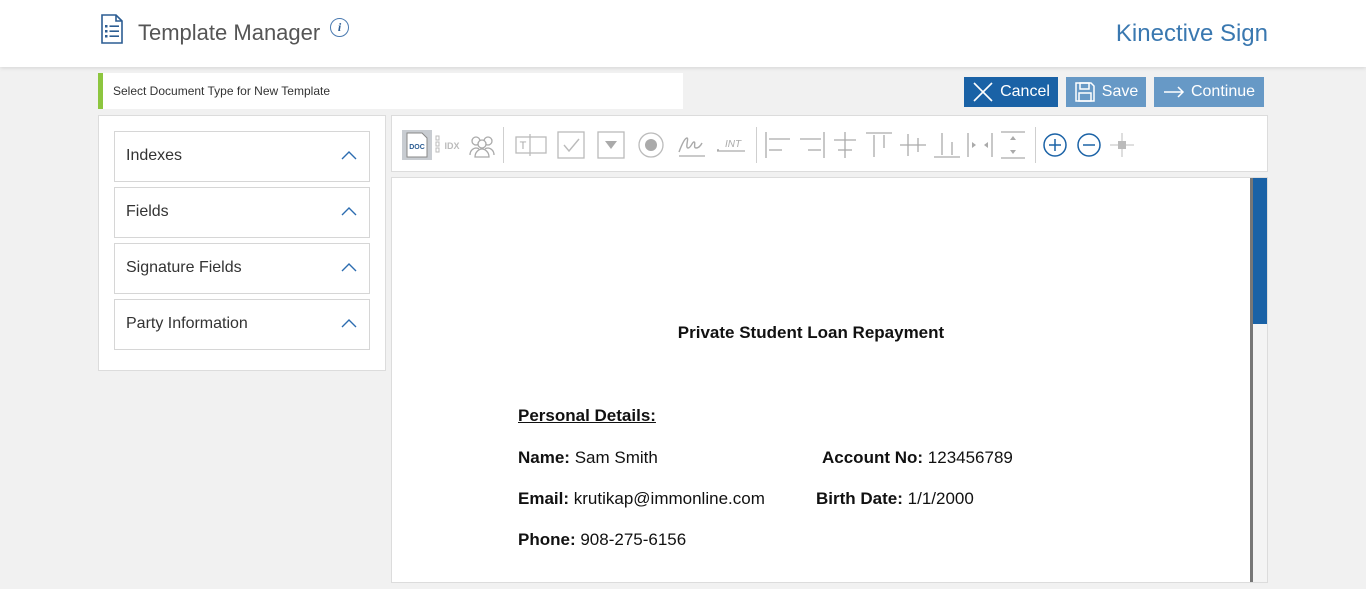 This screenshot has width=1366, height=589. What do you see at coordinates (616, 457) in the screenshot?
I see `name-value: Sam Smith` at bounding box center [616, 457].